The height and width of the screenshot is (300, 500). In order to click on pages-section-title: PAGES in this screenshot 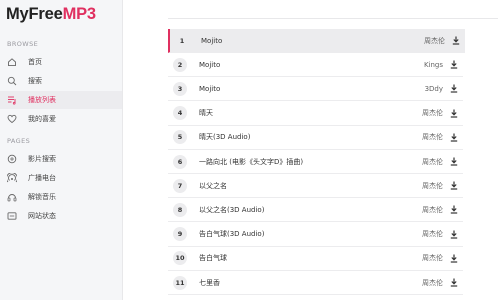, I will do `click(19, 141)`.